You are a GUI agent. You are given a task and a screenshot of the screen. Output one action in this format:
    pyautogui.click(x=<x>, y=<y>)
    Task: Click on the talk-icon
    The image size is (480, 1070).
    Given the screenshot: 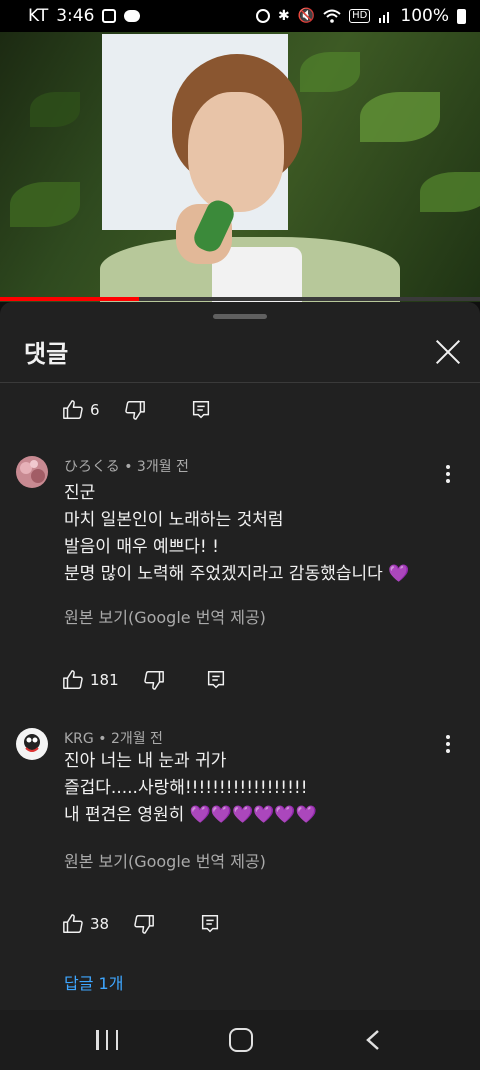 What is the action you would take?
    pyautogui.click(x=132, y=16)
    